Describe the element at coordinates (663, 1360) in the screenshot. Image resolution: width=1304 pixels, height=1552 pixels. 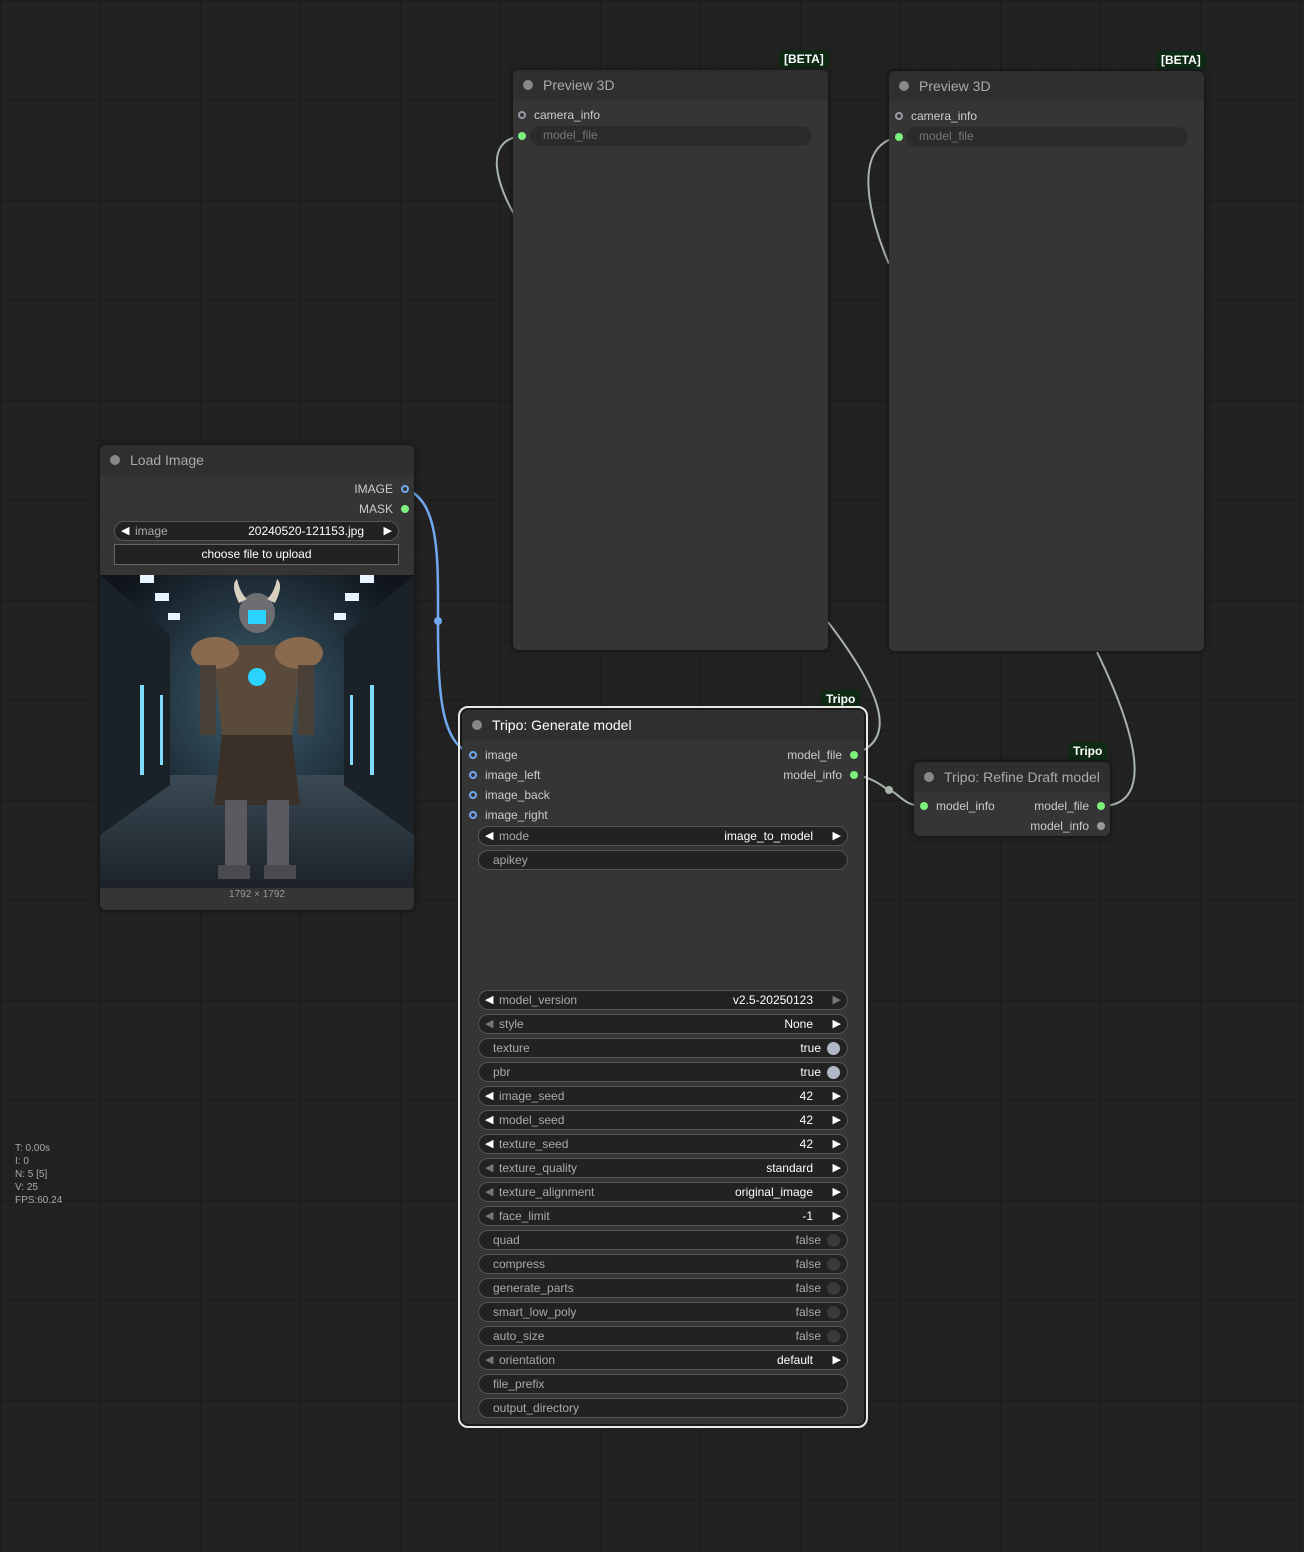
I see `orientation-combo: ◀ orientation default ▶` at that location.